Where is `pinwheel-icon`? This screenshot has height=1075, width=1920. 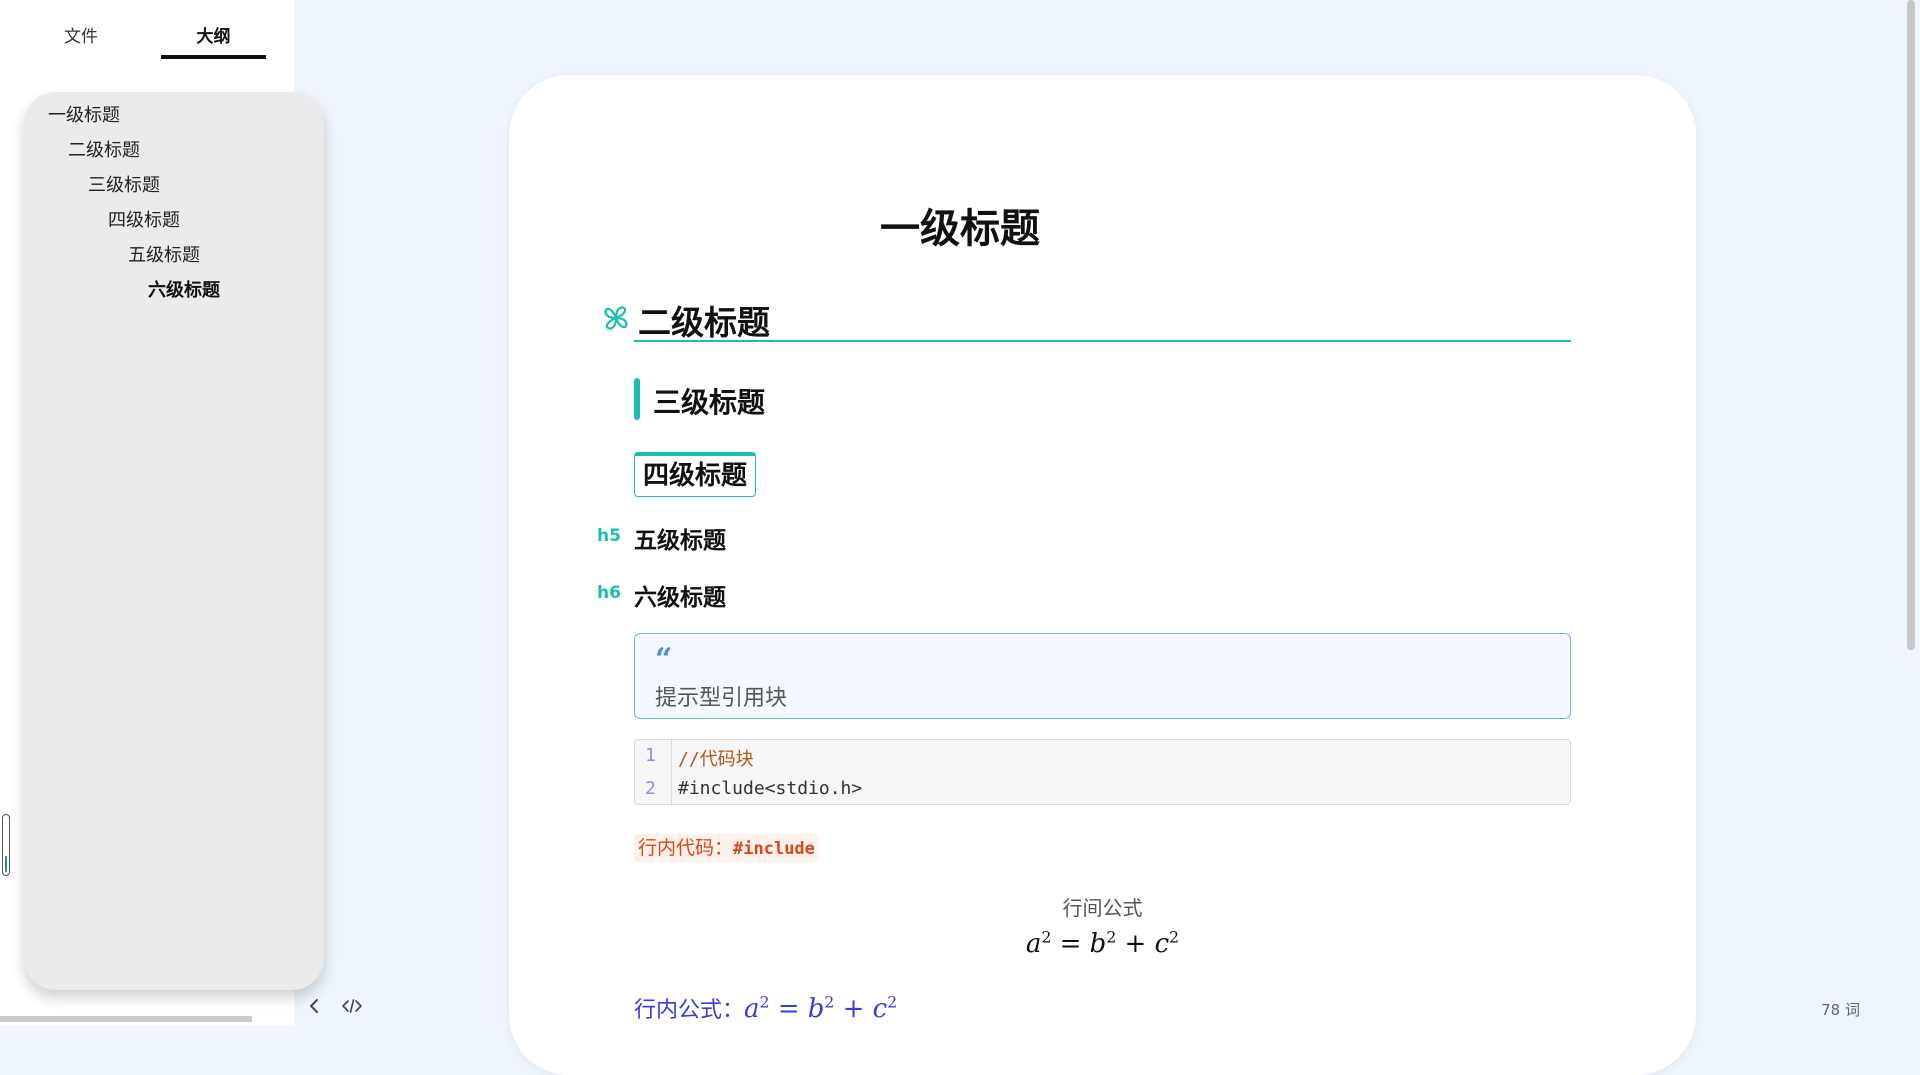
pinwheel-icon is located at coordinates (616, 318).